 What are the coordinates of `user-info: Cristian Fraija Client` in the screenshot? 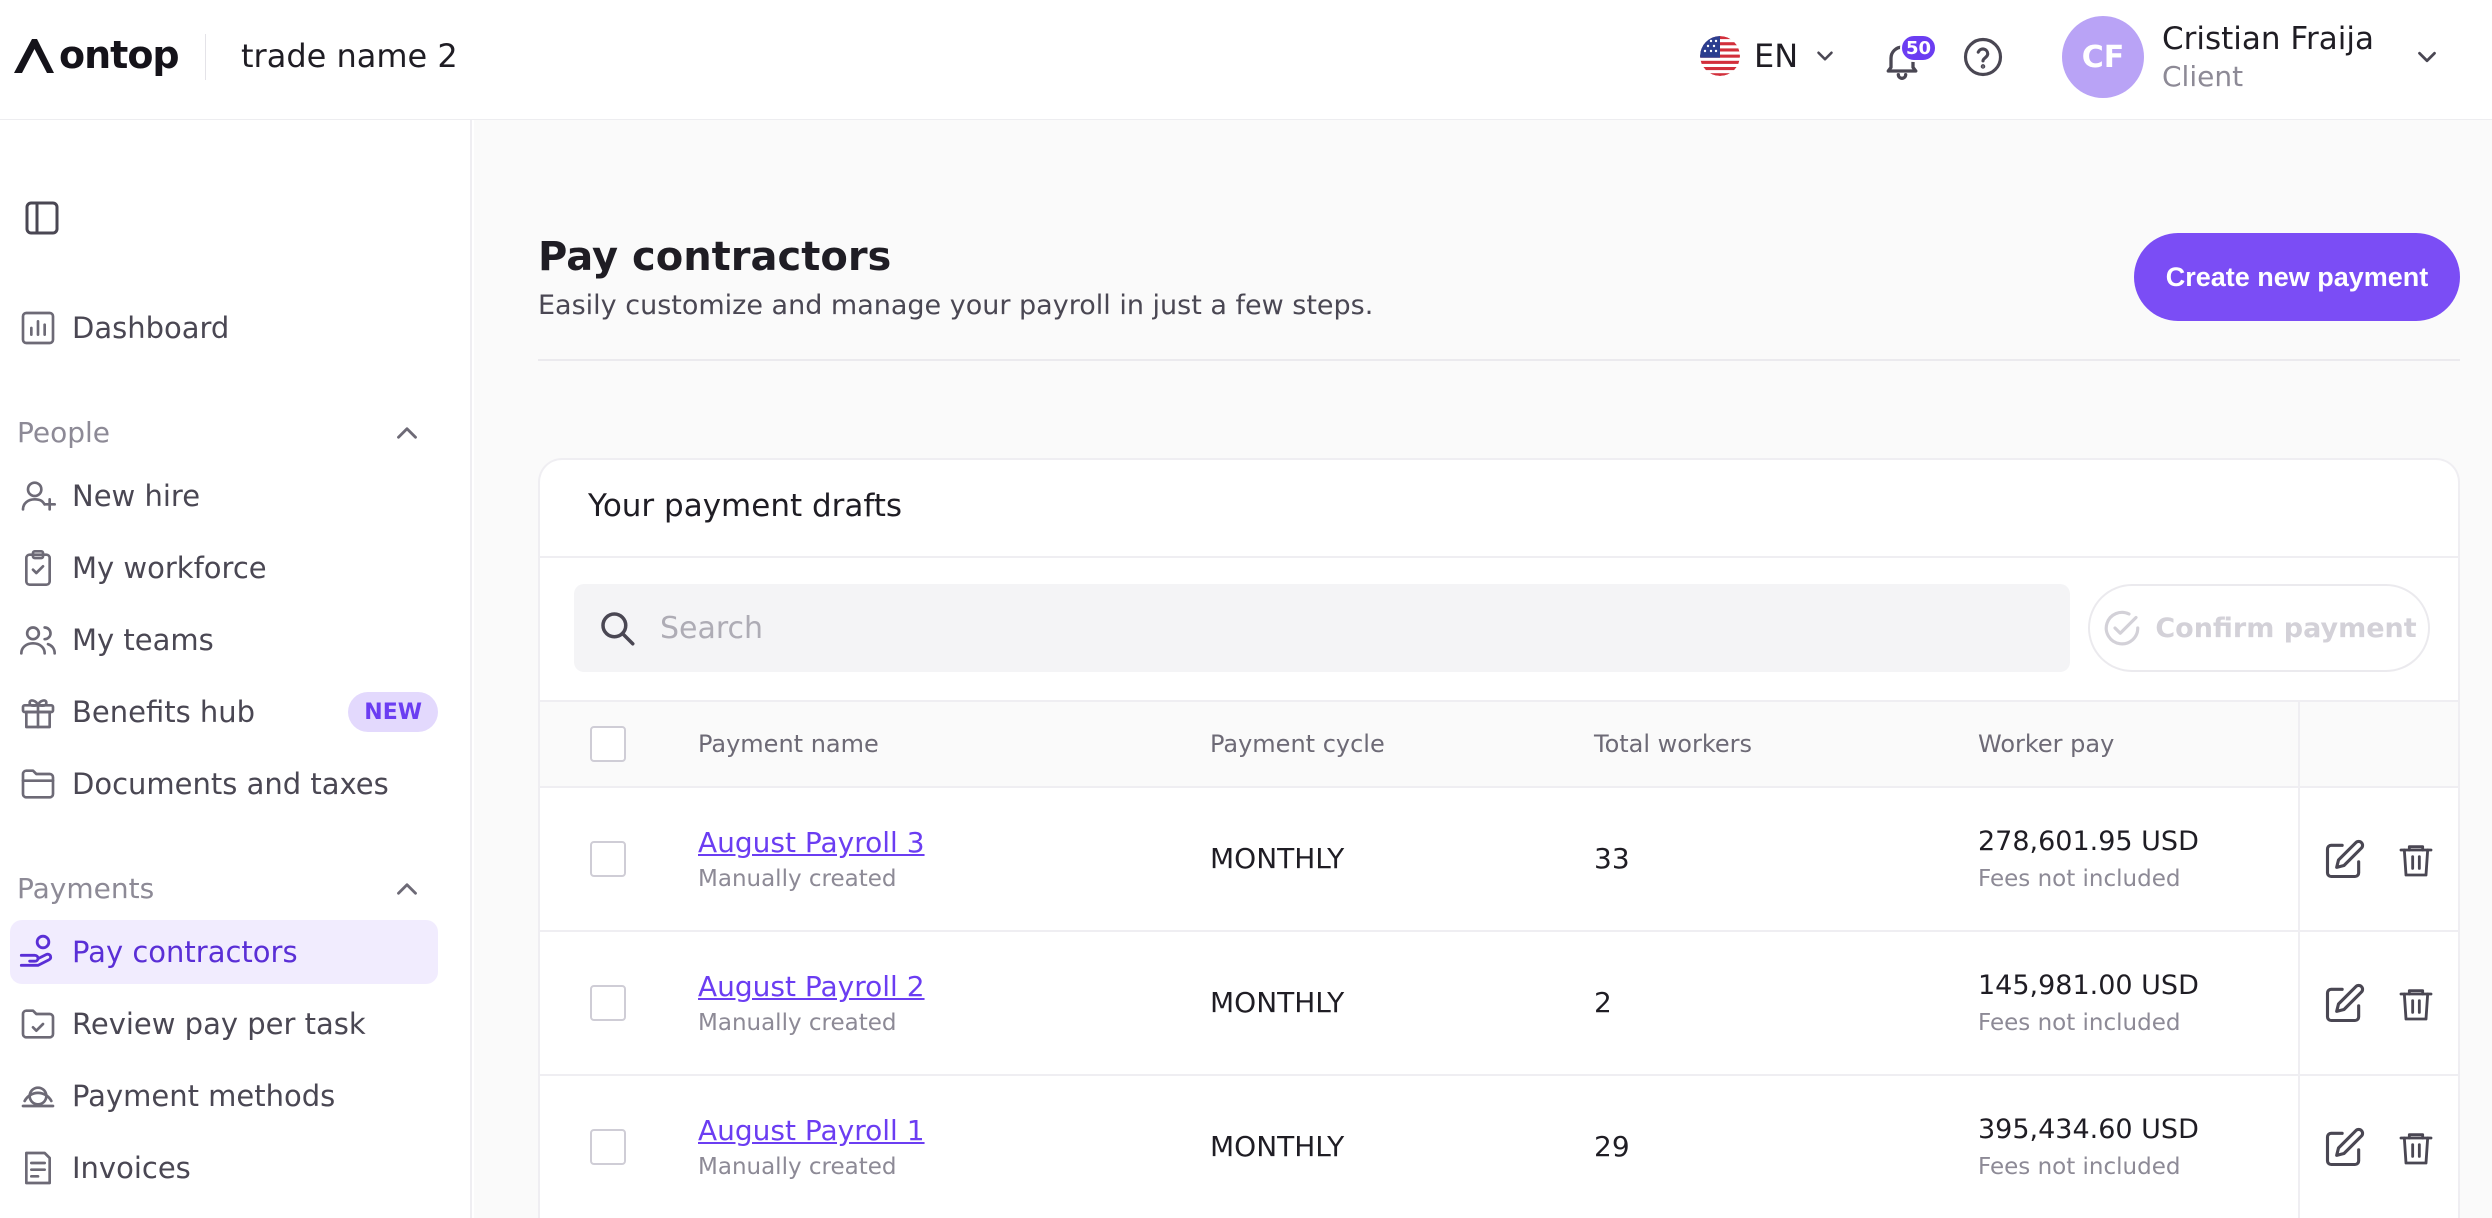 It's located at (2268, 57).